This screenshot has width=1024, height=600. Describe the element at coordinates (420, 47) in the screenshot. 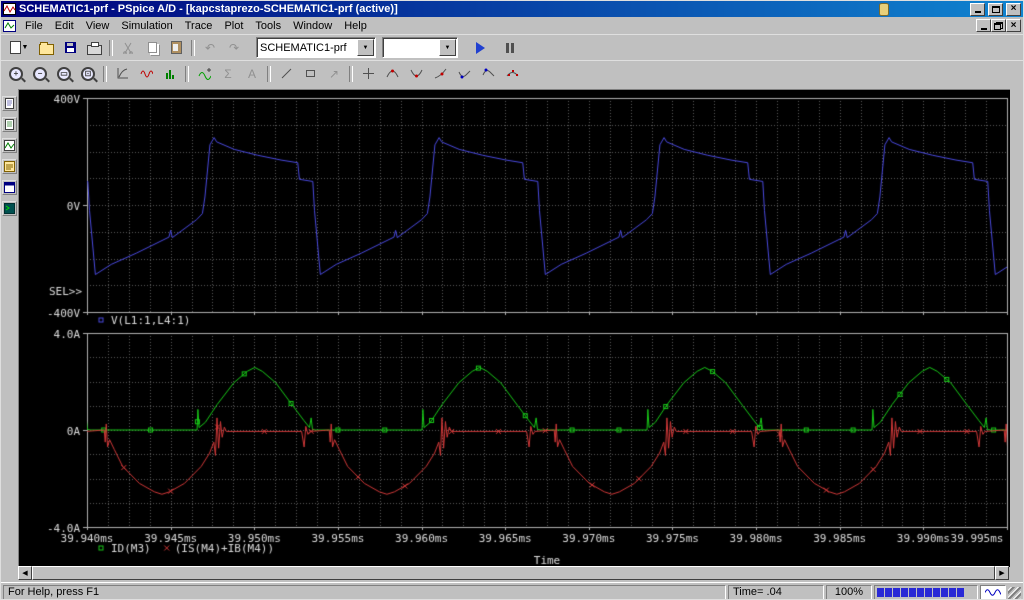

I see `secondary-combo: ▼` at that location.